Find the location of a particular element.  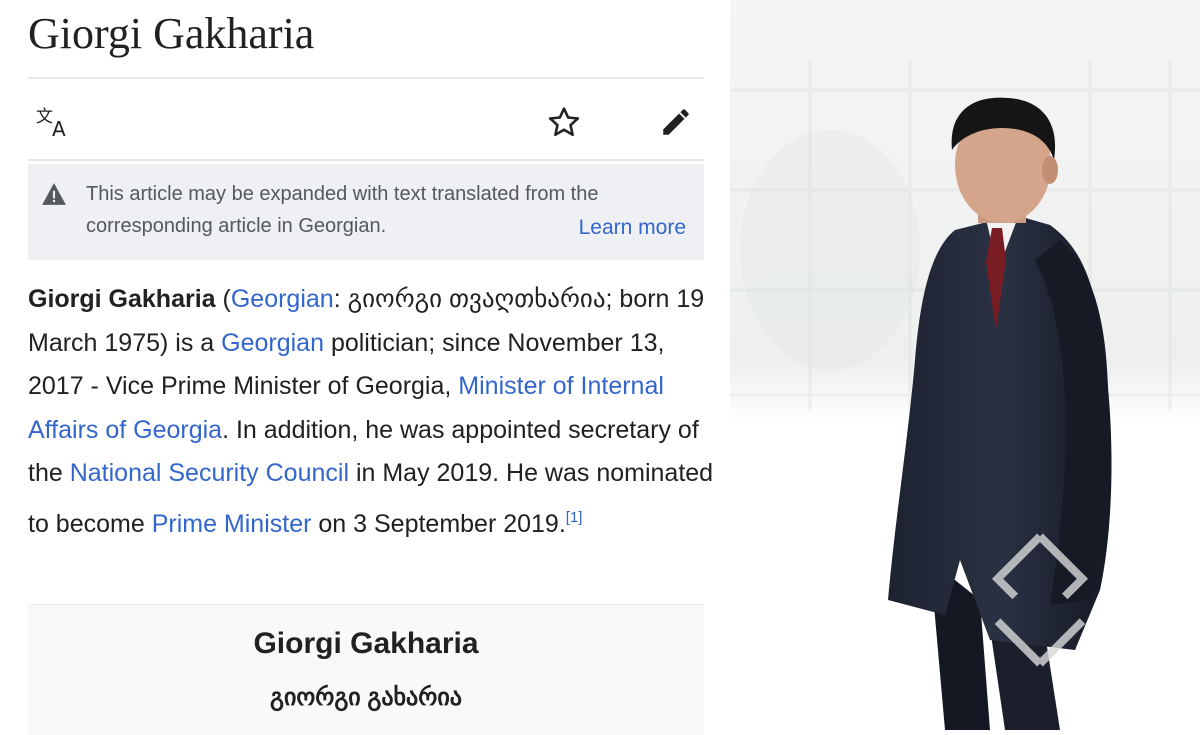

star-icon is located at coordinates (564, 122).